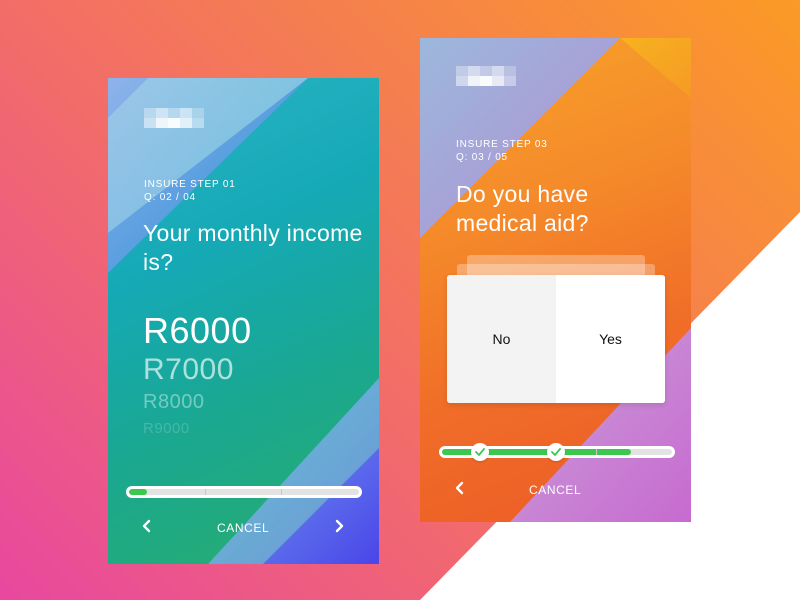  What do you see at coordinates (188, 370) in the screenshot?
I see `income-option: R7000` at bounding box center [188, 370].